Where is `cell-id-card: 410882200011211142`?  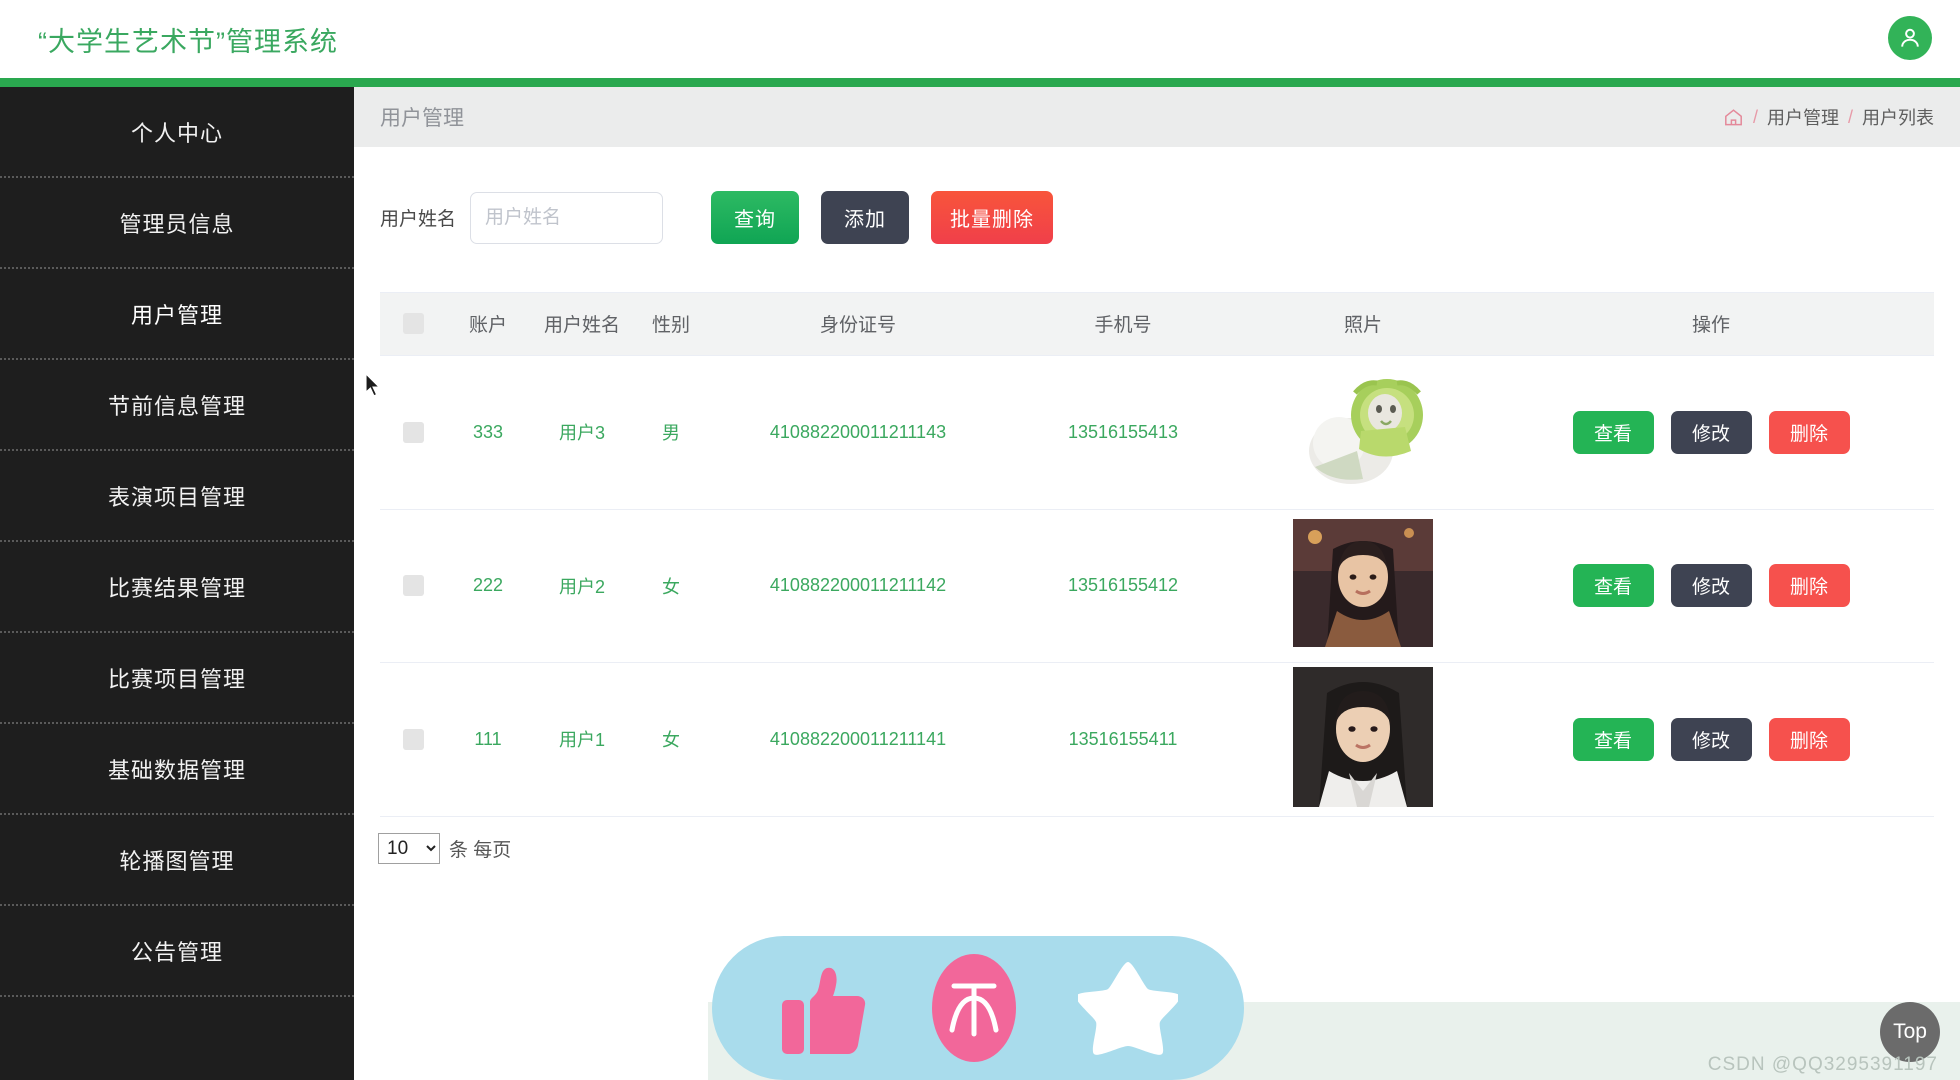
cell-id-card: 410882200011211142 is located at coordinates (858, 586).